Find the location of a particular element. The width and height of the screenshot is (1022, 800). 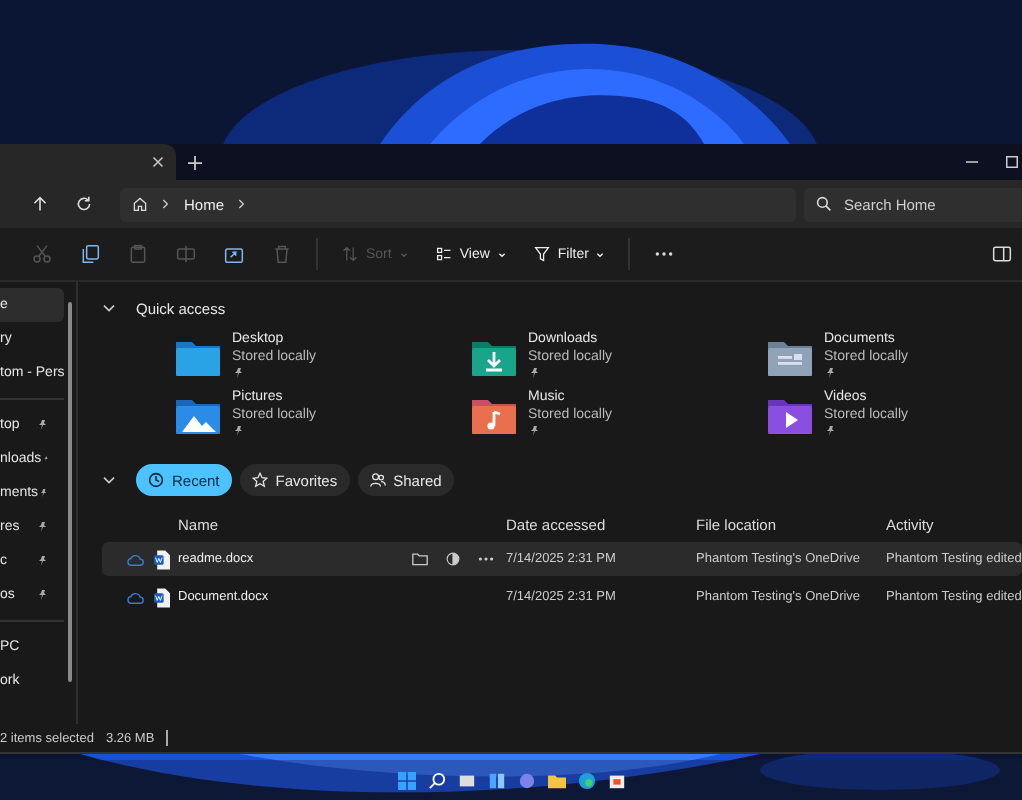

home-icon is located at coordinates (140, 204).